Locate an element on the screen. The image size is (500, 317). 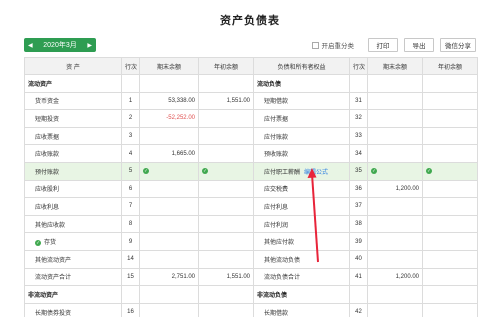
table-row: 流动资产合计 15 2,751.00 1,551.00 流动负债合计 41 1,200.00 is located at coordinates (251, 277).